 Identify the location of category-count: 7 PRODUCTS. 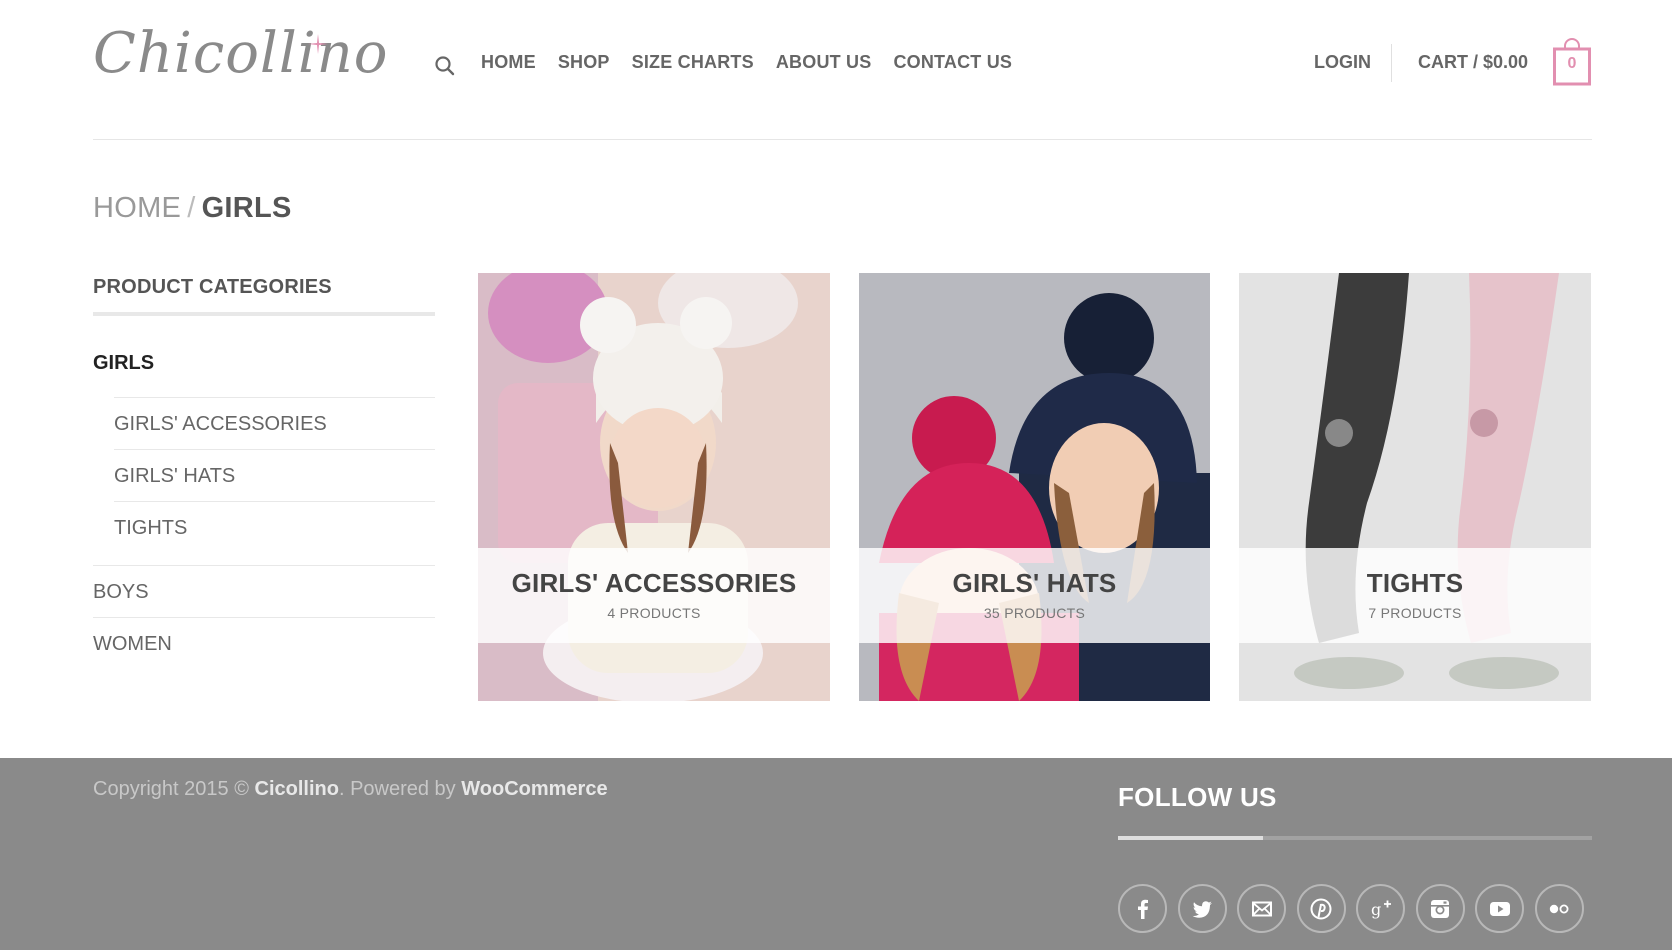
(1415, 613).